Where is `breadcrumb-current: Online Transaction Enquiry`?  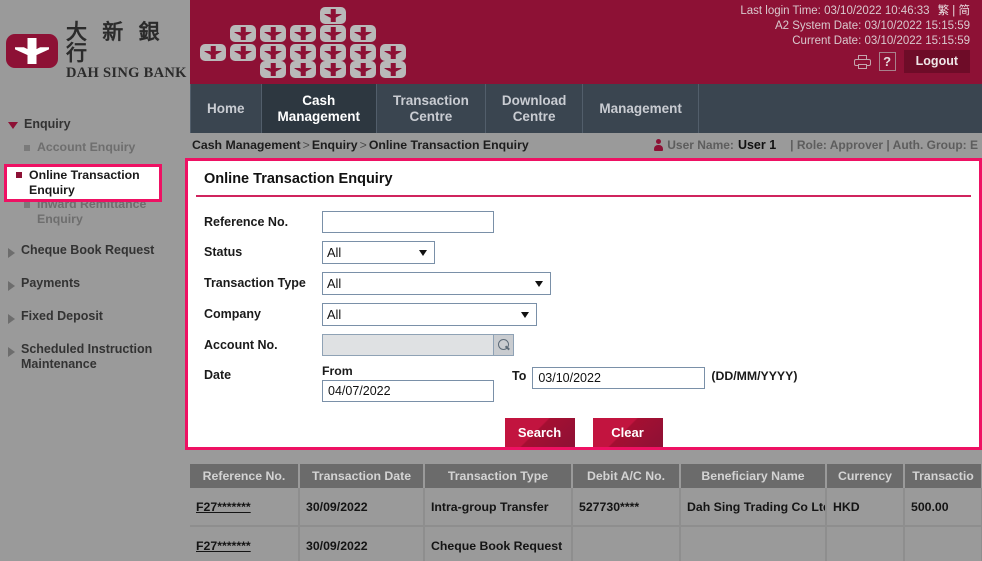
breadcrumb-current: Online Transaction Enquiry is located at coordinates (448, 145).